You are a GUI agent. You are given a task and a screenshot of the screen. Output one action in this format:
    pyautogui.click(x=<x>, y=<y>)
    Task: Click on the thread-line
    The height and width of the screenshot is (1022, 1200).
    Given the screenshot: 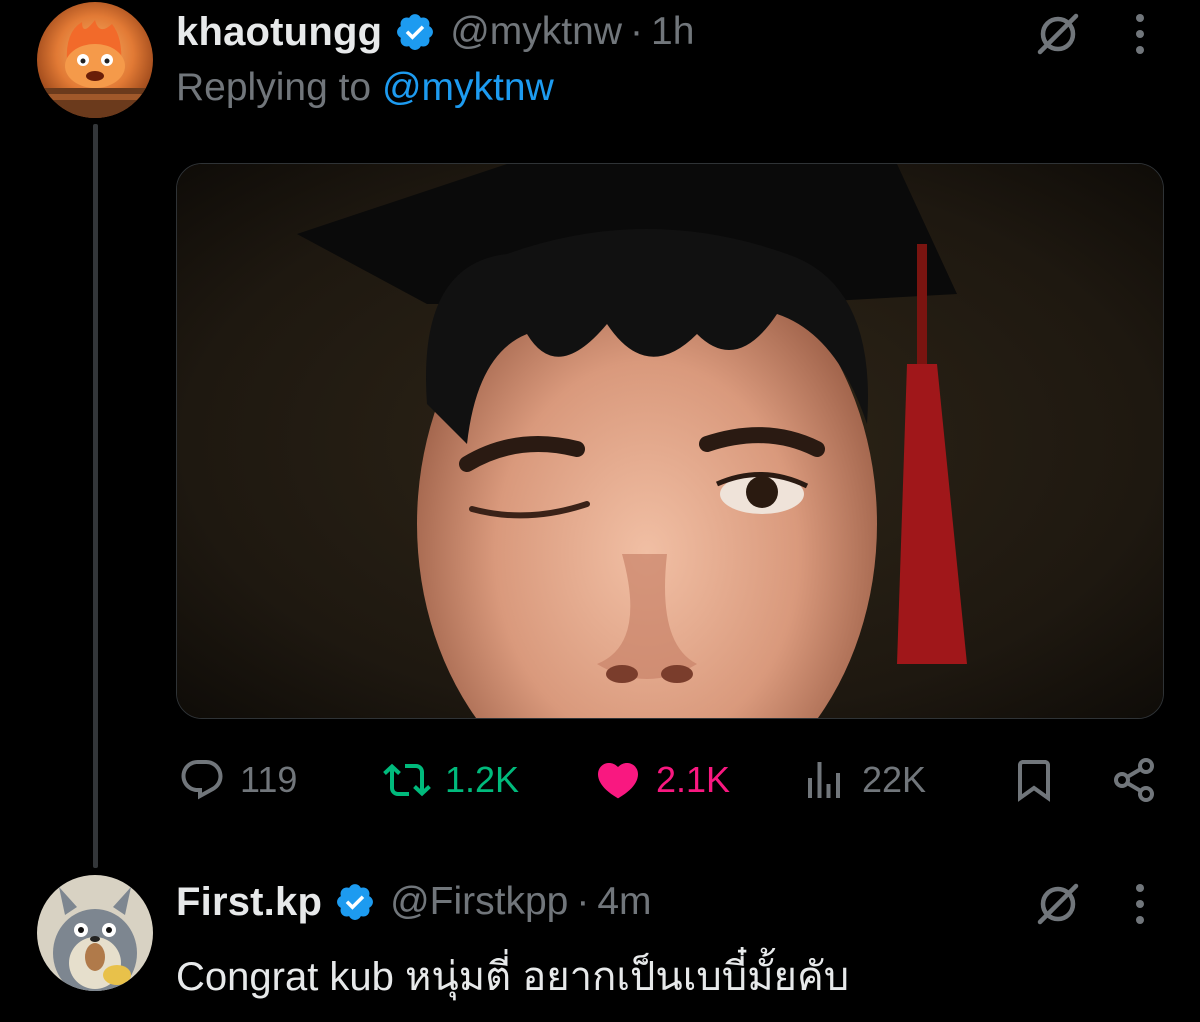 What is the action you would take?
    pyautogui.click(x=95, y=496)
    